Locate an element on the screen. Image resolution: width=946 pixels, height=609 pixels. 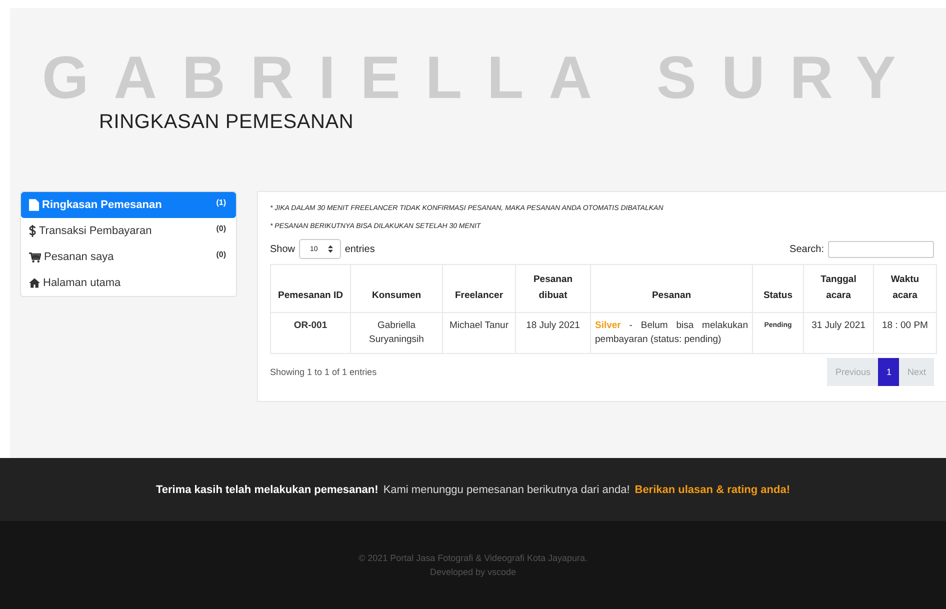
sidebar-item: Transaksi Pembayaran (0) is located at coordinates (128, 231).